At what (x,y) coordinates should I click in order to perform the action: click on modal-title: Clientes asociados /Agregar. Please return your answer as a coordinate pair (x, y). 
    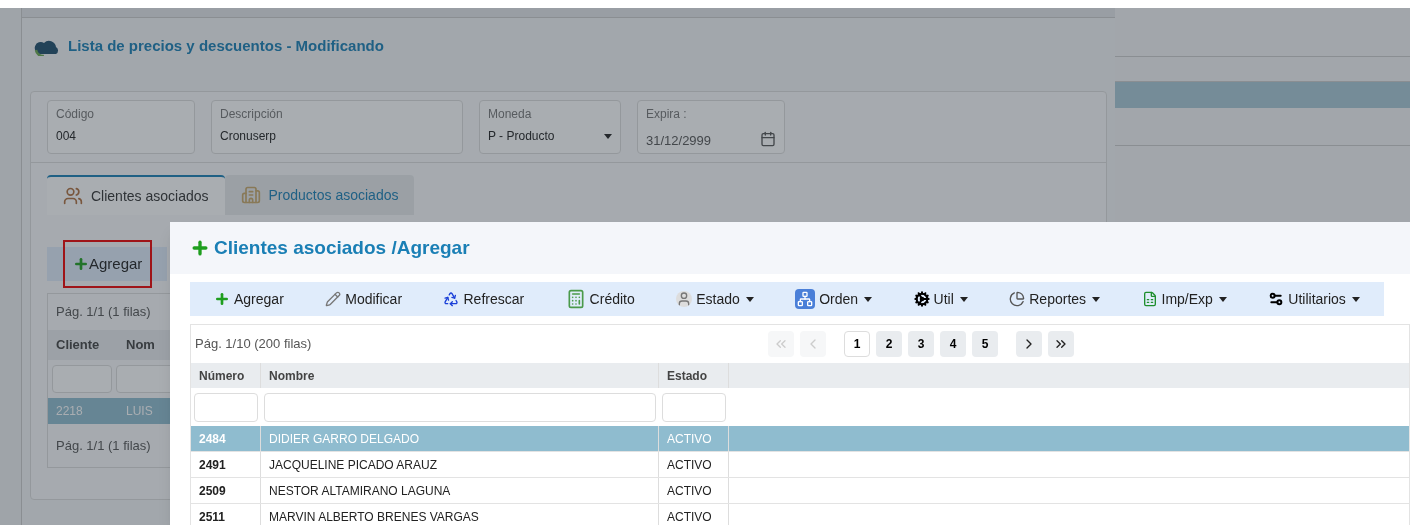
    Looking at the image, I should click on (342, 247).